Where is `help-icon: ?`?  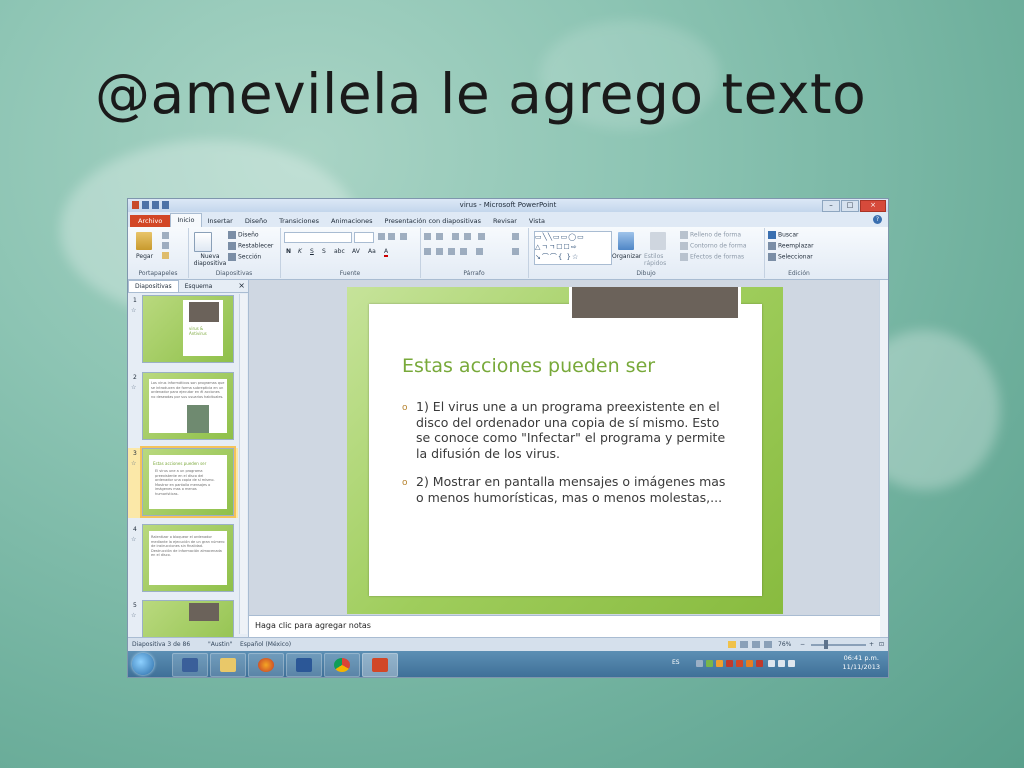
help-icon: ? is located at coordinates (877, 219).